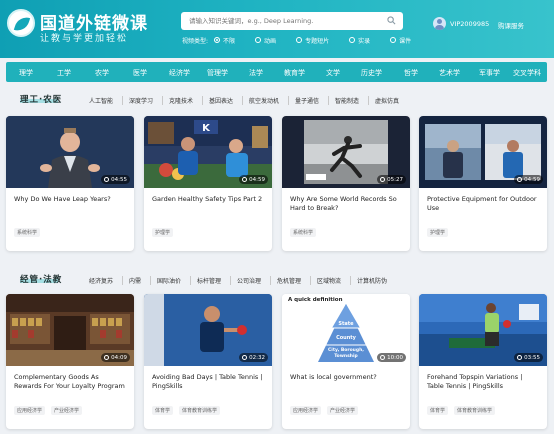 The height and width of the screenshot is (434, 554). Describe the element at coordinates (64, 73) in the screenshot. I see `category-item: 工学` at that location.